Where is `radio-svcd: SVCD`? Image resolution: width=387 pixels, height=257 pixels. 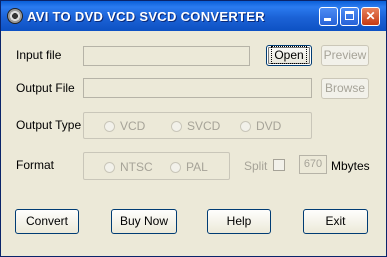
radio-svcd: SVCD is located at coordinates (195, 126).